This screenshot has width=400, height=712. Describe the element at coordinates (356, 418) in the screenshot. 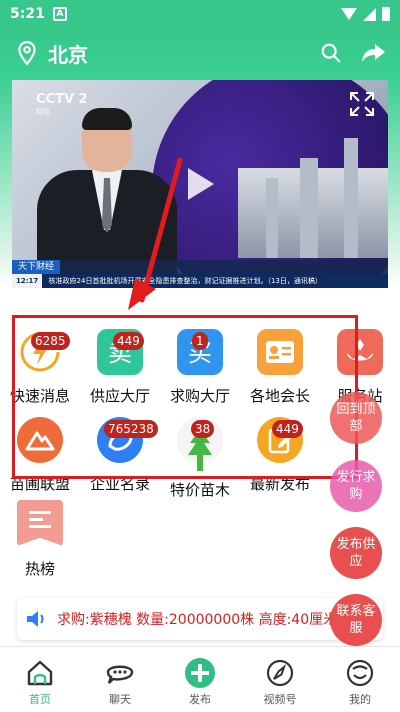

I see `back-to-top-button: 回到顶部` at that location.